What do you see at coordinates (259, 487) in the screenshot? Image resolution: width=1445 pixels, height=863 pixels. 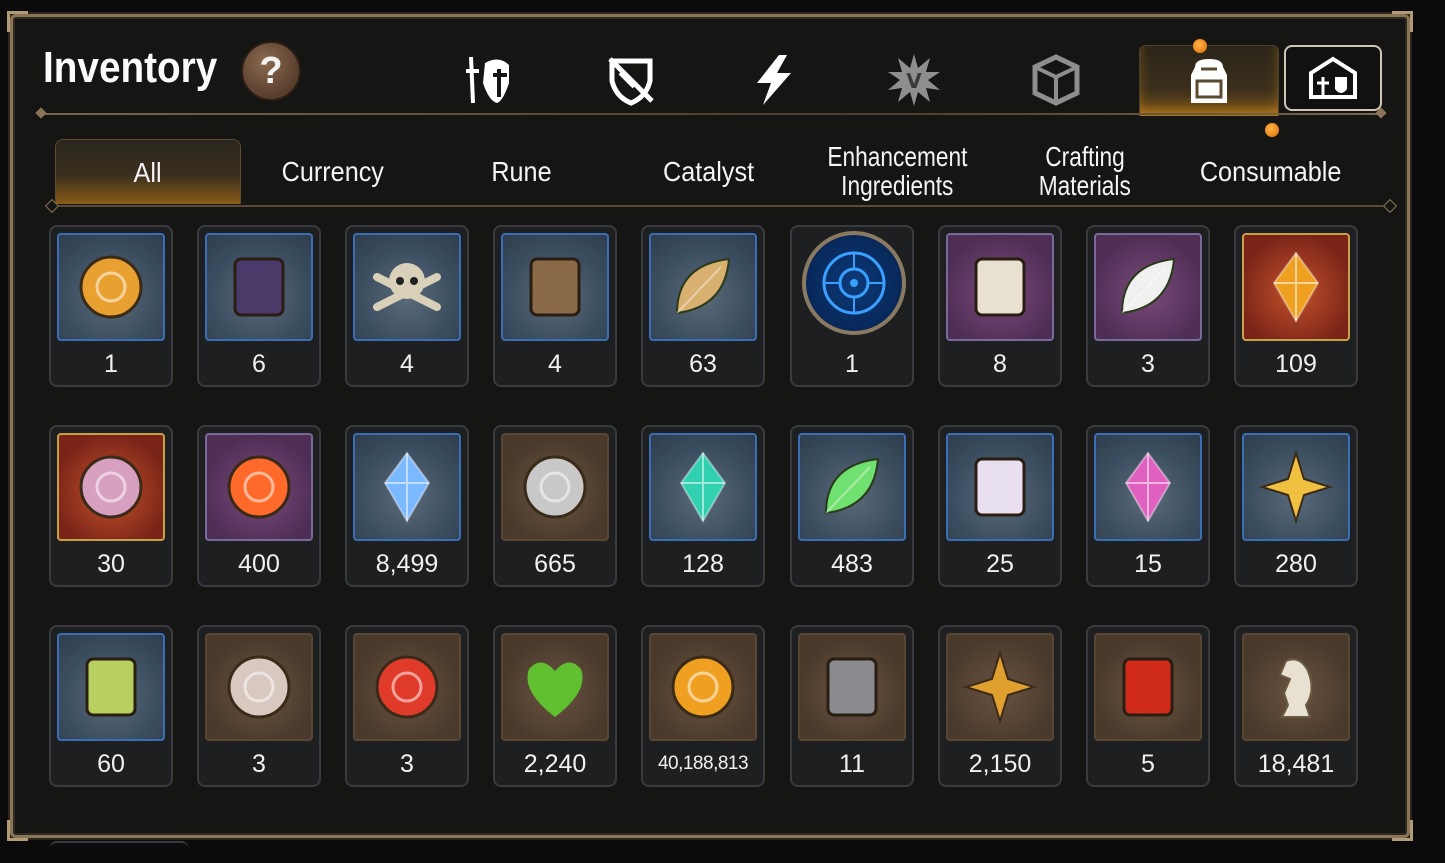 I see `orange-flower-ring-icon` at bounding box center [259, 487].